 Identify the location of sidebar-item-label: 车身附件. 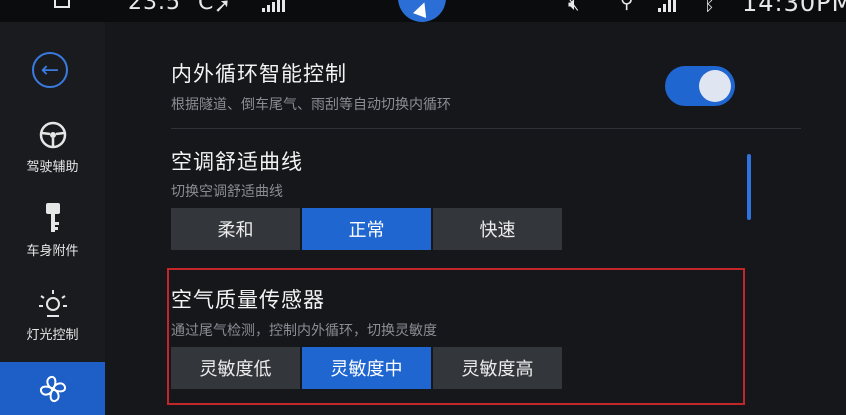
(52, 251).